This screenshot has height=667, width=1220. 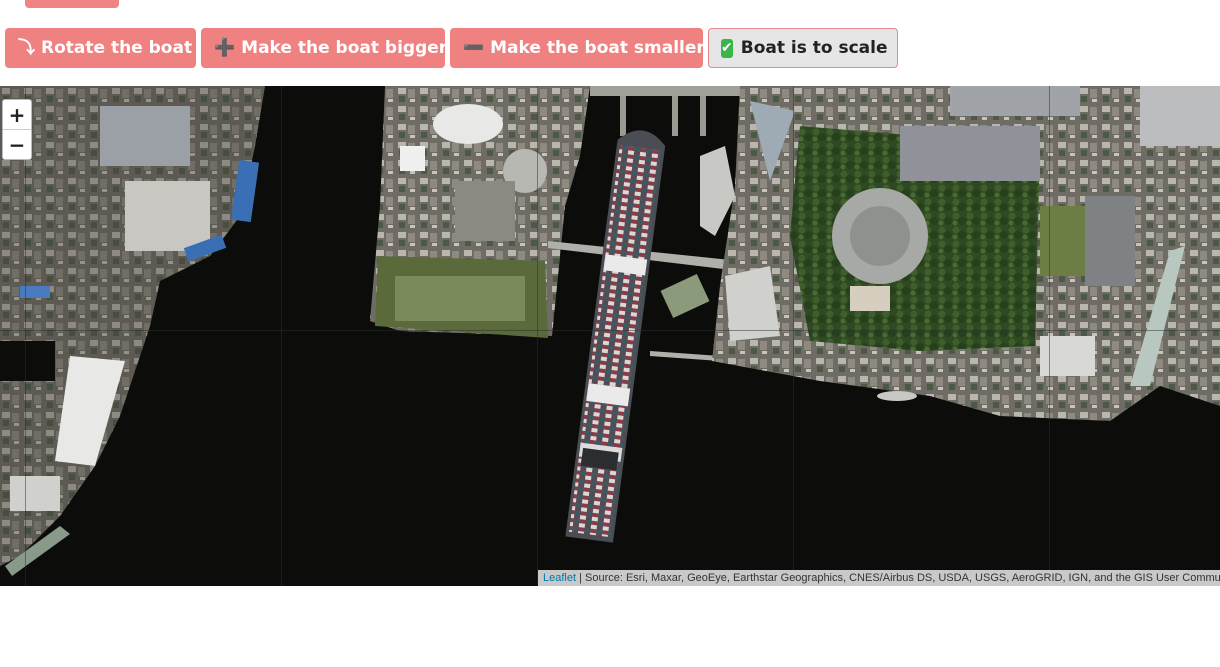 I want to click on rotate-boat-label: Rotate the boat, so click(x=117, y=48).